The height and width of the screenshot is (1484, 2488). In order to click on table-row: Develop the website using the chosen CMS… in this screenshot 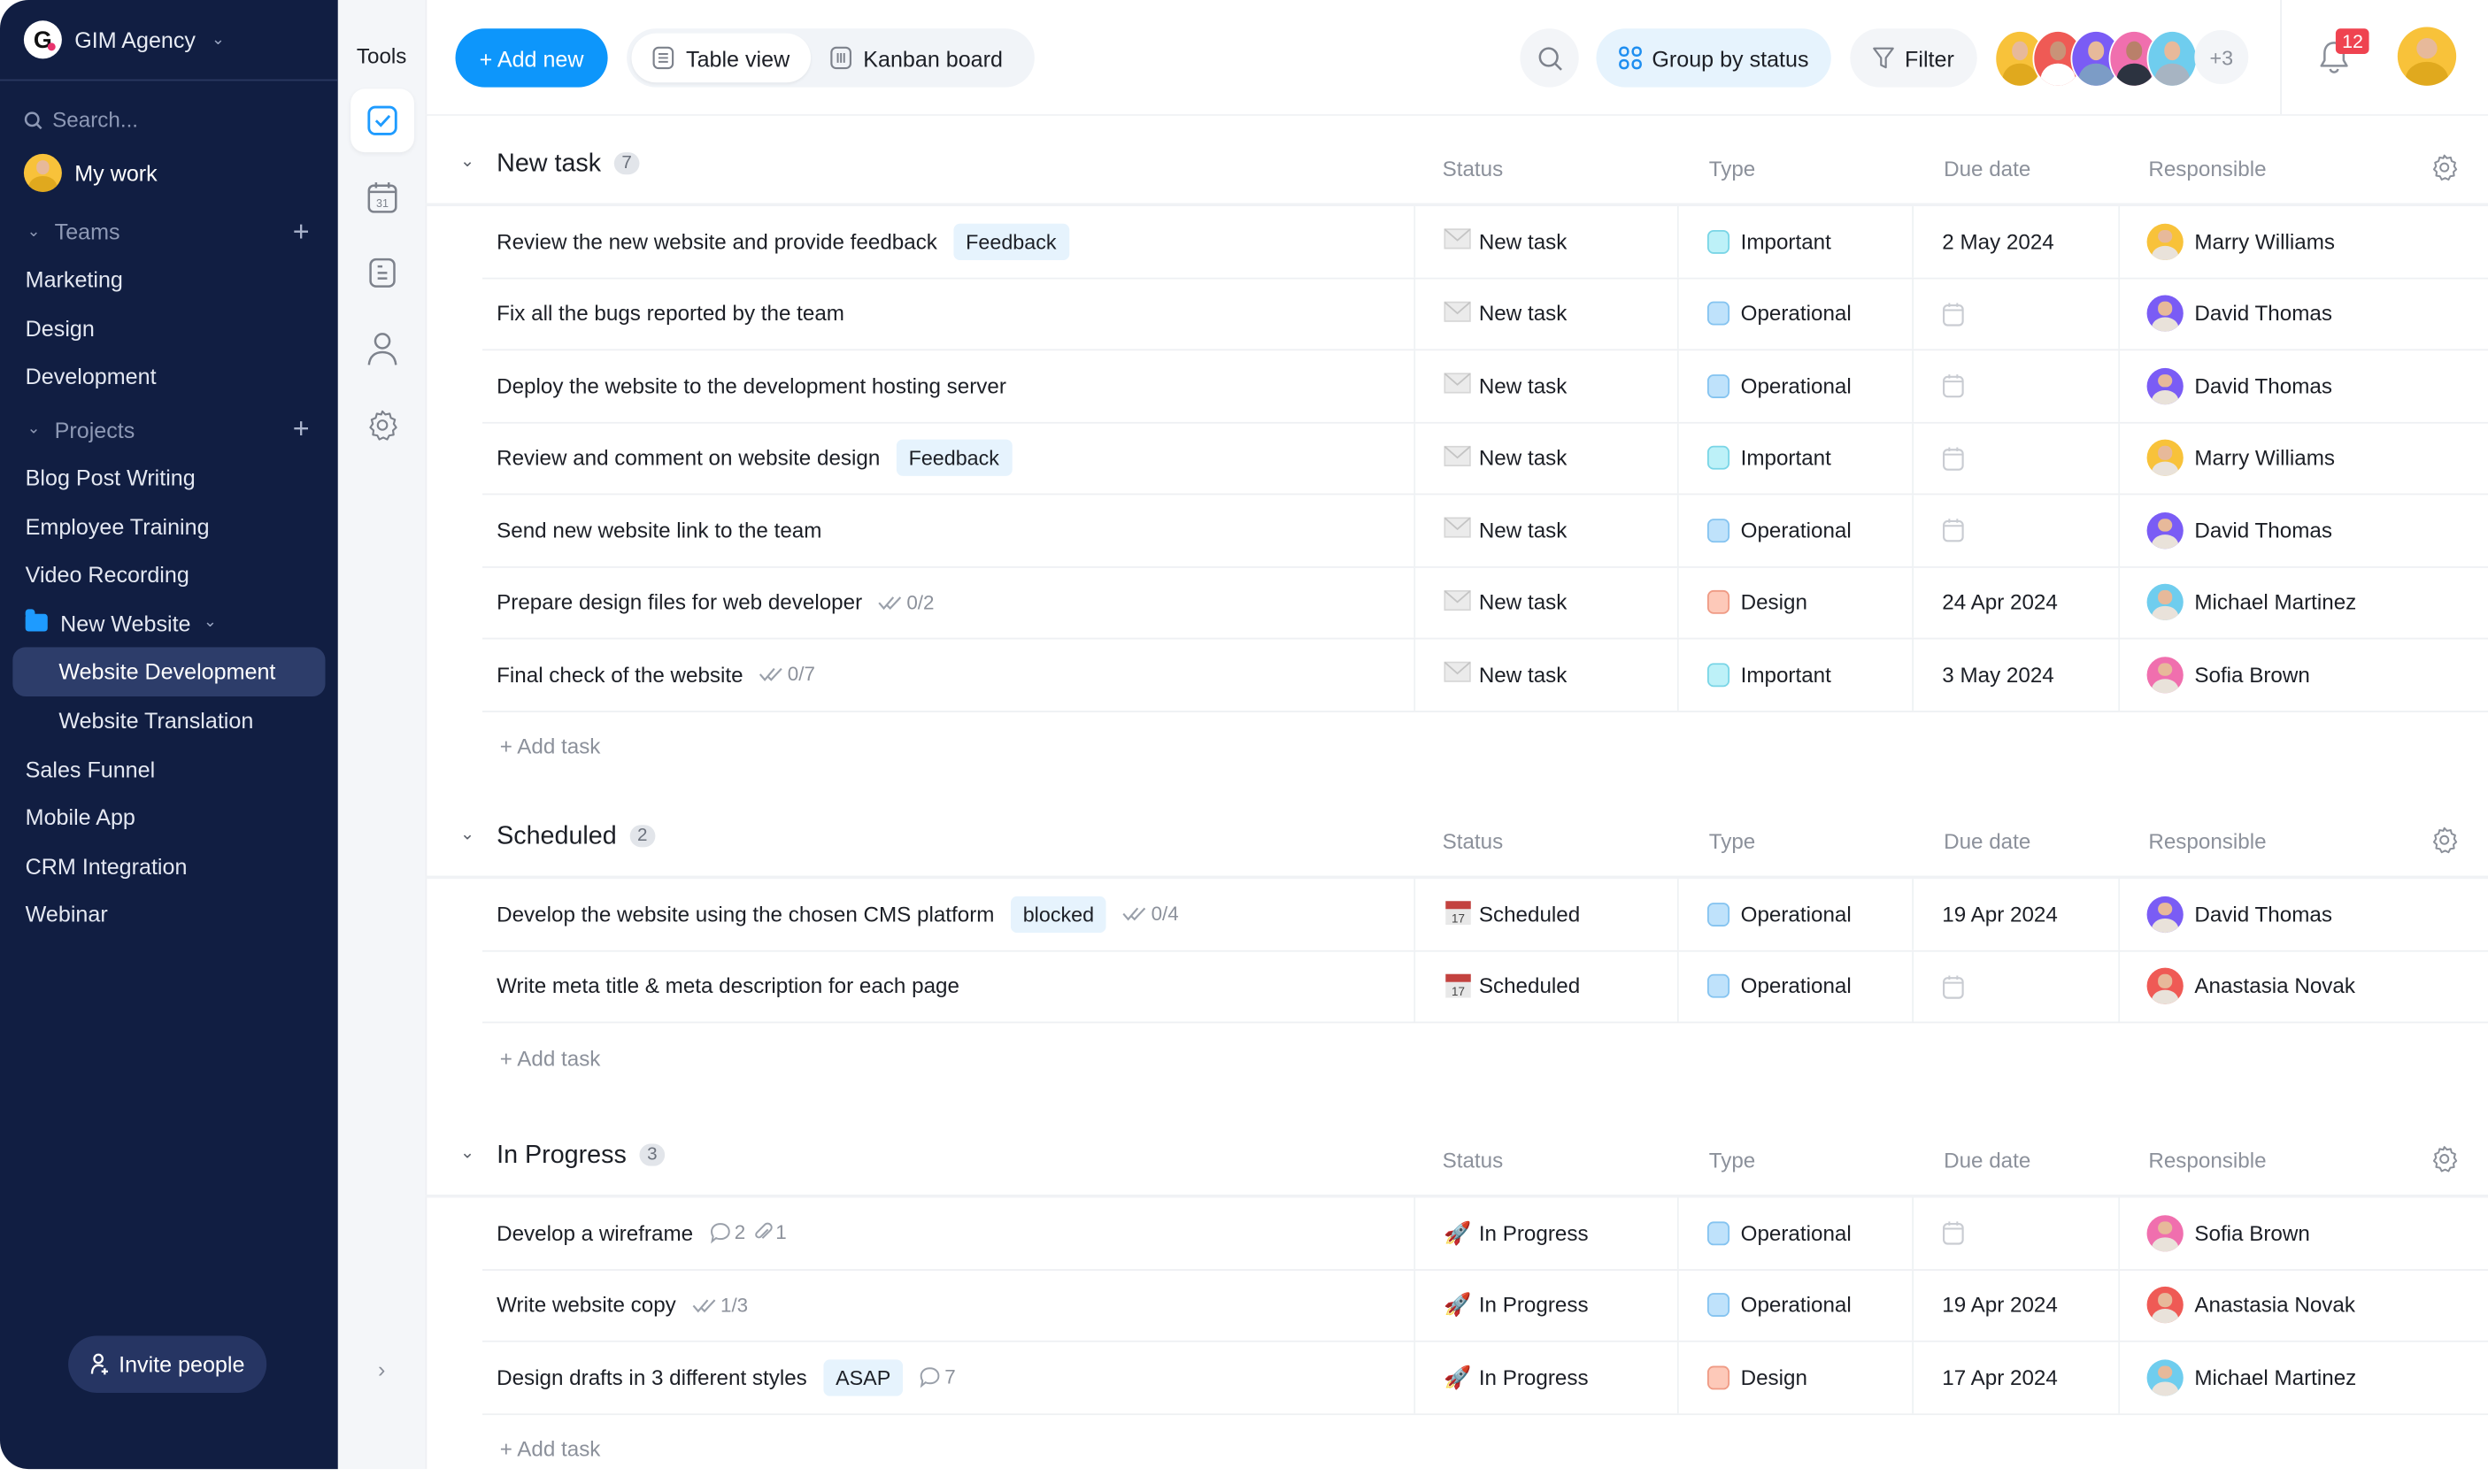, I will do `click(1485, 915)`.